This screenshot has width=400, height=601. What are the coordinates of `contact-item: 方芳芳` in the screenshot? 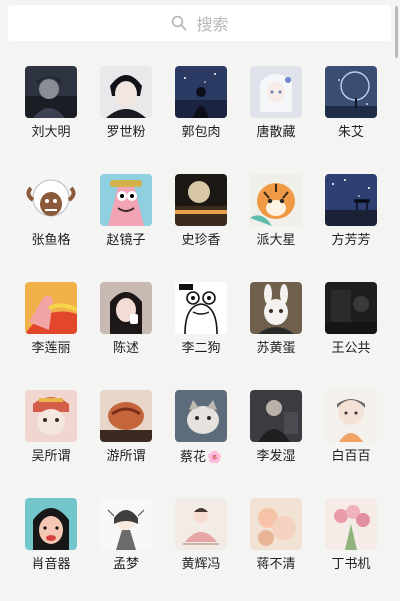 It's located at (351, 217).